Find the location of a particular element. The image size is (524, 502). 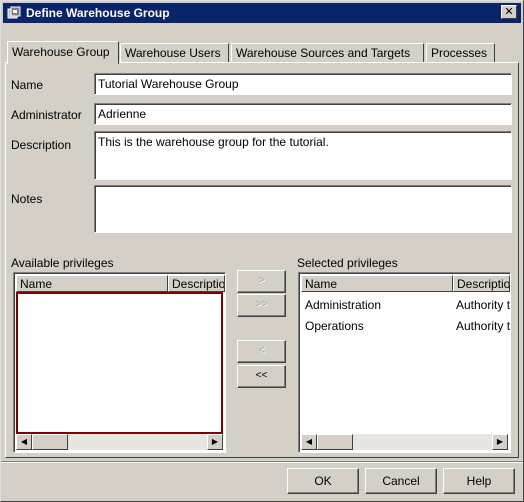

remove-all-privileges-button: << is located at coordinates (261, 376).